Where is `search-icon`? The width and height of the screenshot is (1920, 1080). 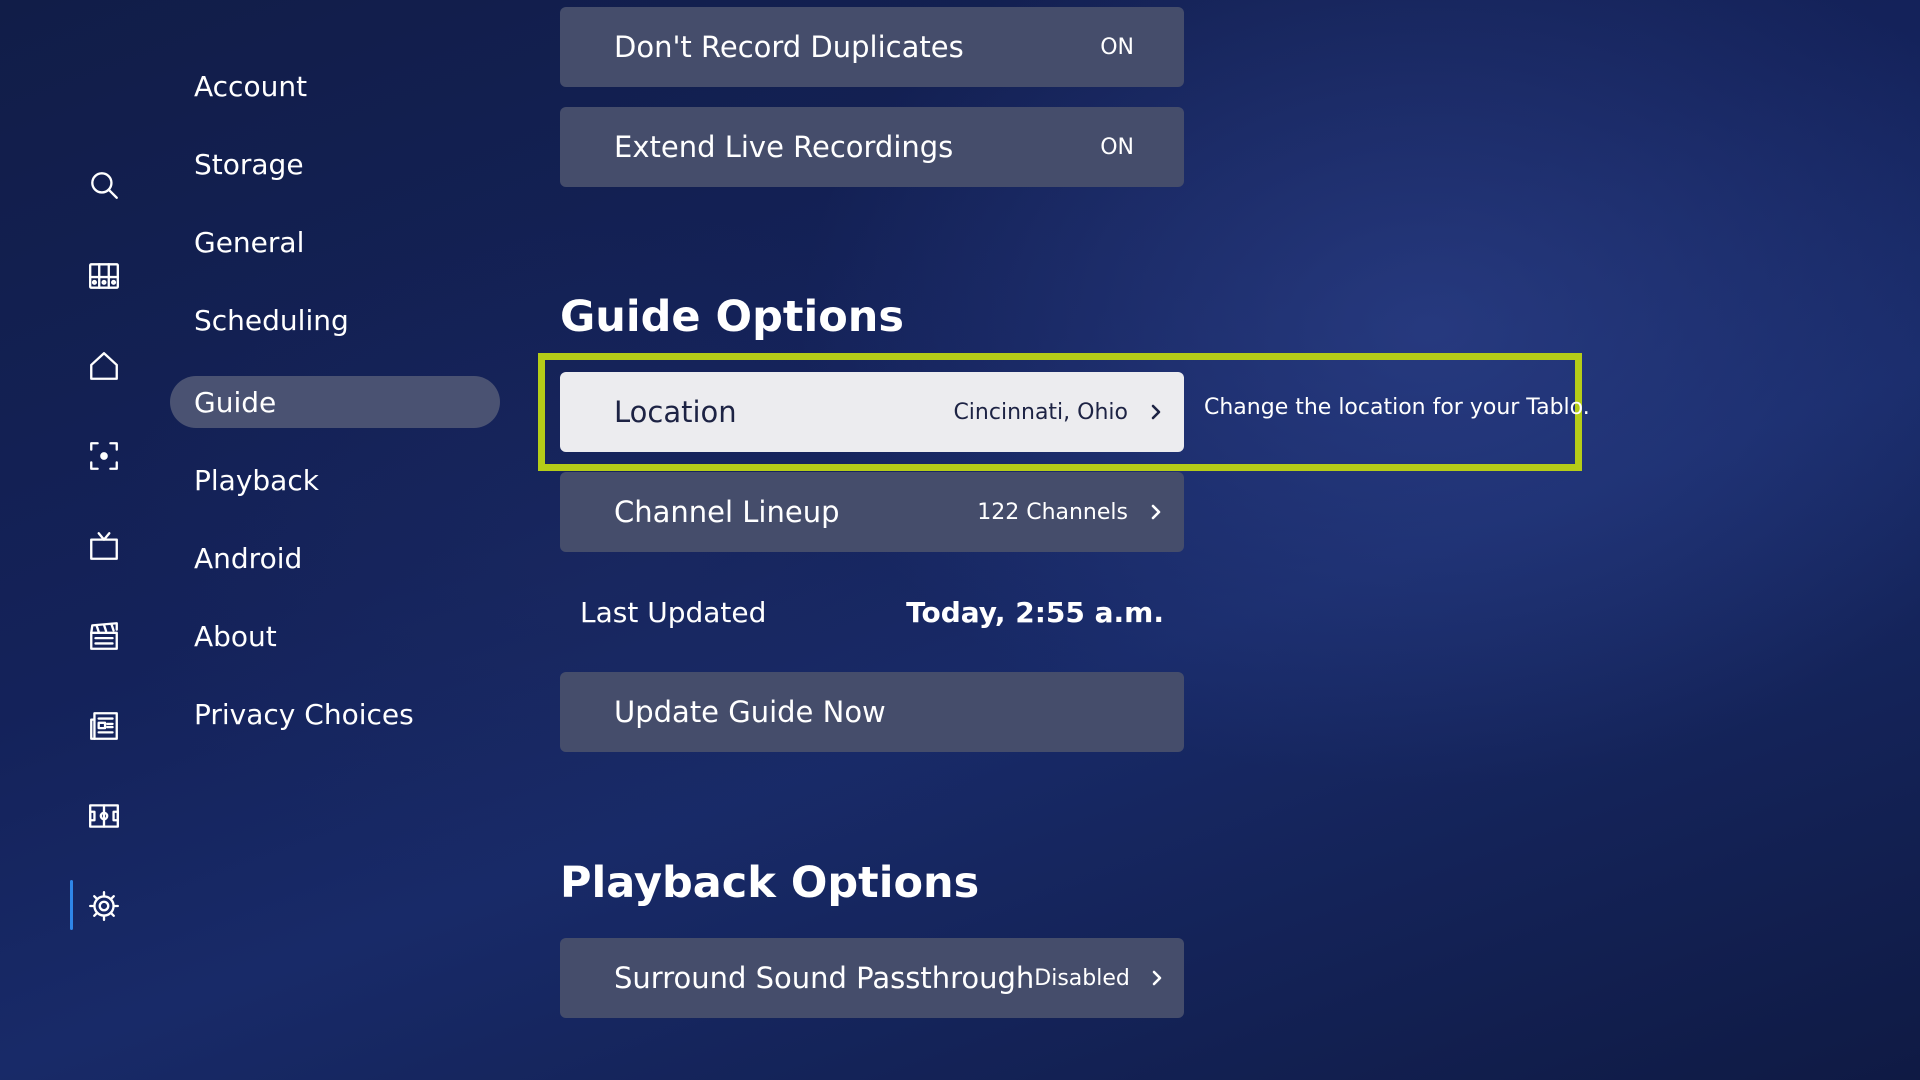
search-icon is located at coordinates (104, 185).